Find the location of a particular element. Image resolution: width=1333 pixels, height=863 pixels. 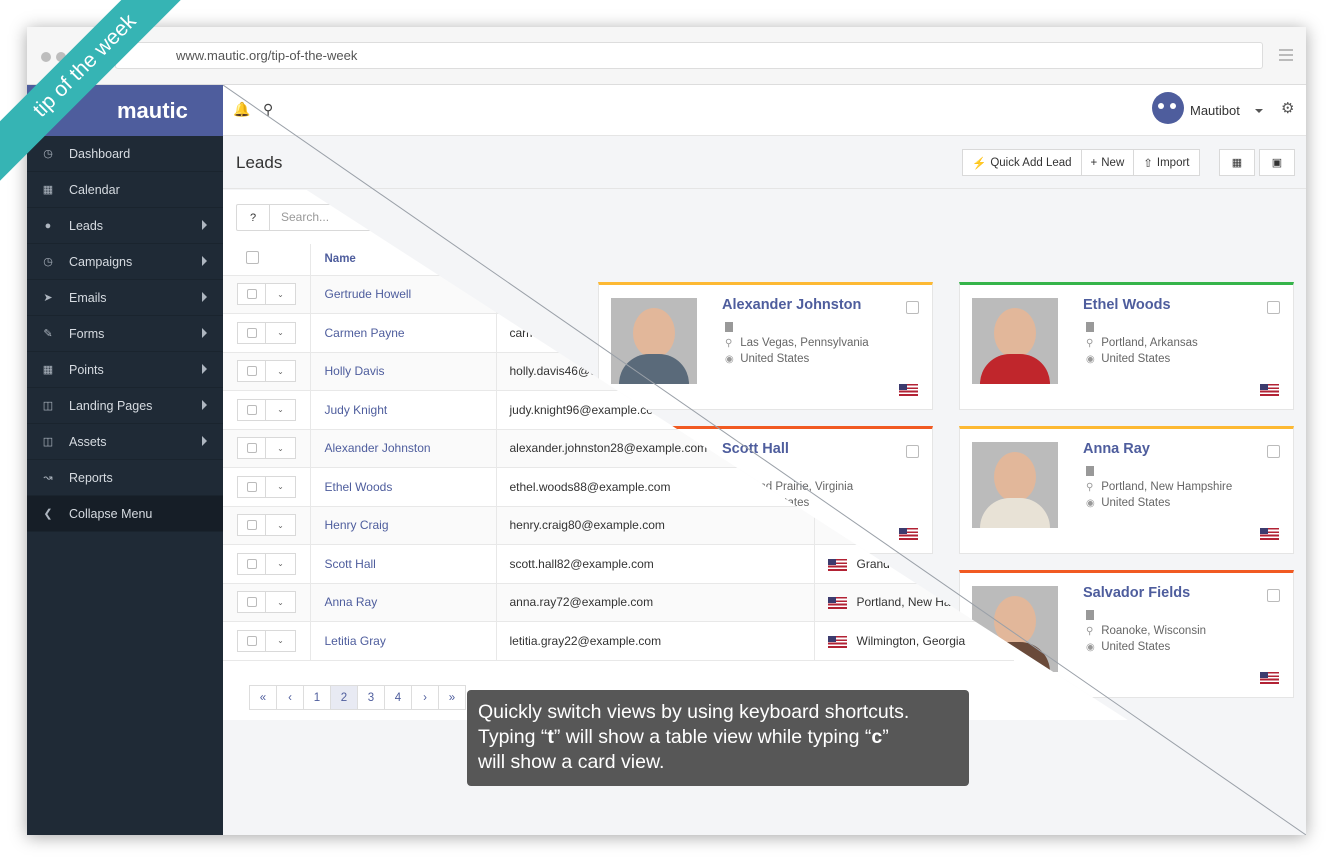

help-button: ? is located at coordinates (253, 217).